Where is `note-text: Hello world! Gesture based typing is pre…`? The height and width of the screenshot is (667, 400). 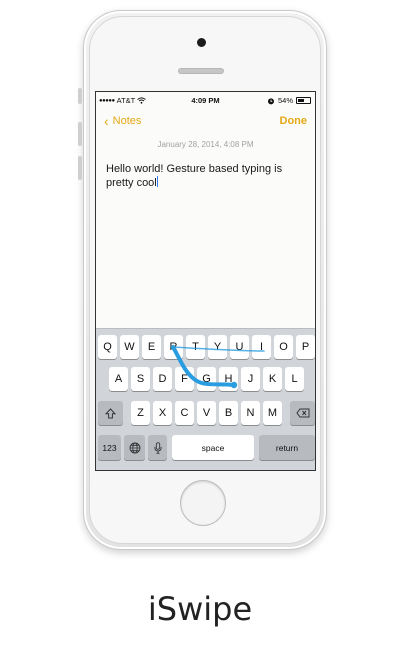
note-text: Hello world! Gesture based typing is pre… is located at coordinates (194, 176).